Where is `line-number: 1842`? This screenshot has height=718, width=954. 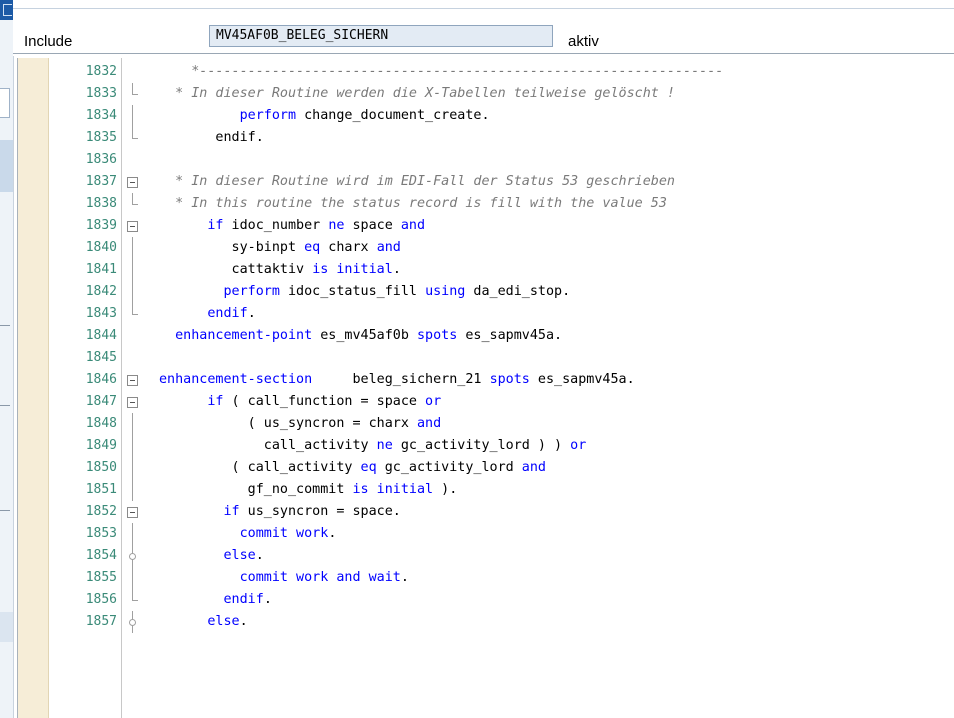
line-number: 1842 is located at coordinates (101, 291).